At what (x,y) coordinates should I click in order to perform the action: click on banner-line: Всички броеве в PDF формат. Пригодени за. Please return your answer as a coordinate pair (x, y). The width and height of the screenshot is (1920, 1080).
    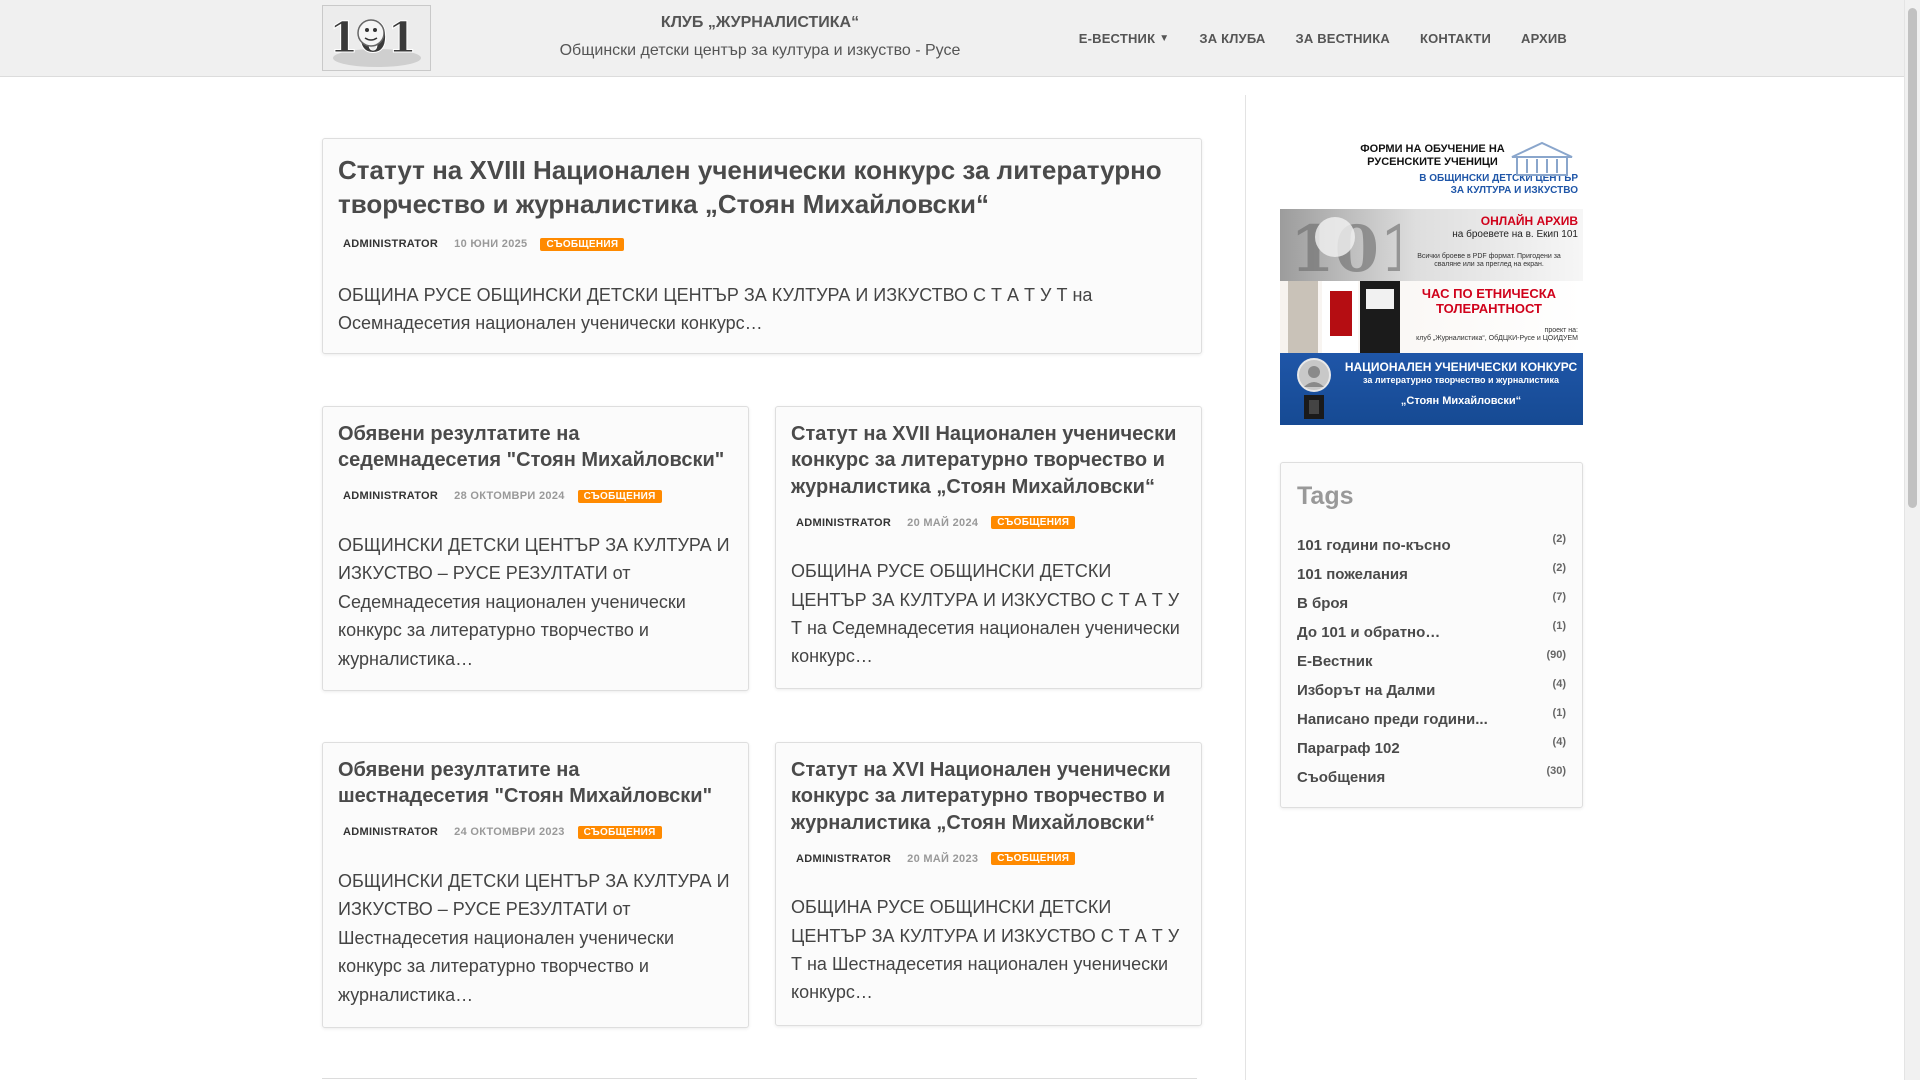
    Looking at the image, I should click on (1489, 256).